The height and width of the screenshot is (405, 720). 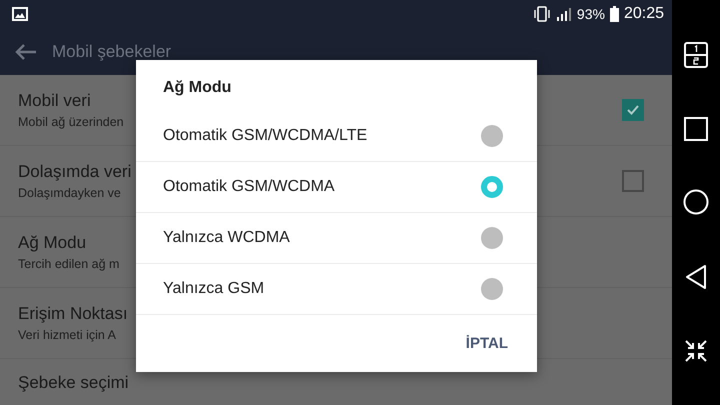 I want to click on setting-summary: Veri hizmeti için A, so click(x=67, y=335).